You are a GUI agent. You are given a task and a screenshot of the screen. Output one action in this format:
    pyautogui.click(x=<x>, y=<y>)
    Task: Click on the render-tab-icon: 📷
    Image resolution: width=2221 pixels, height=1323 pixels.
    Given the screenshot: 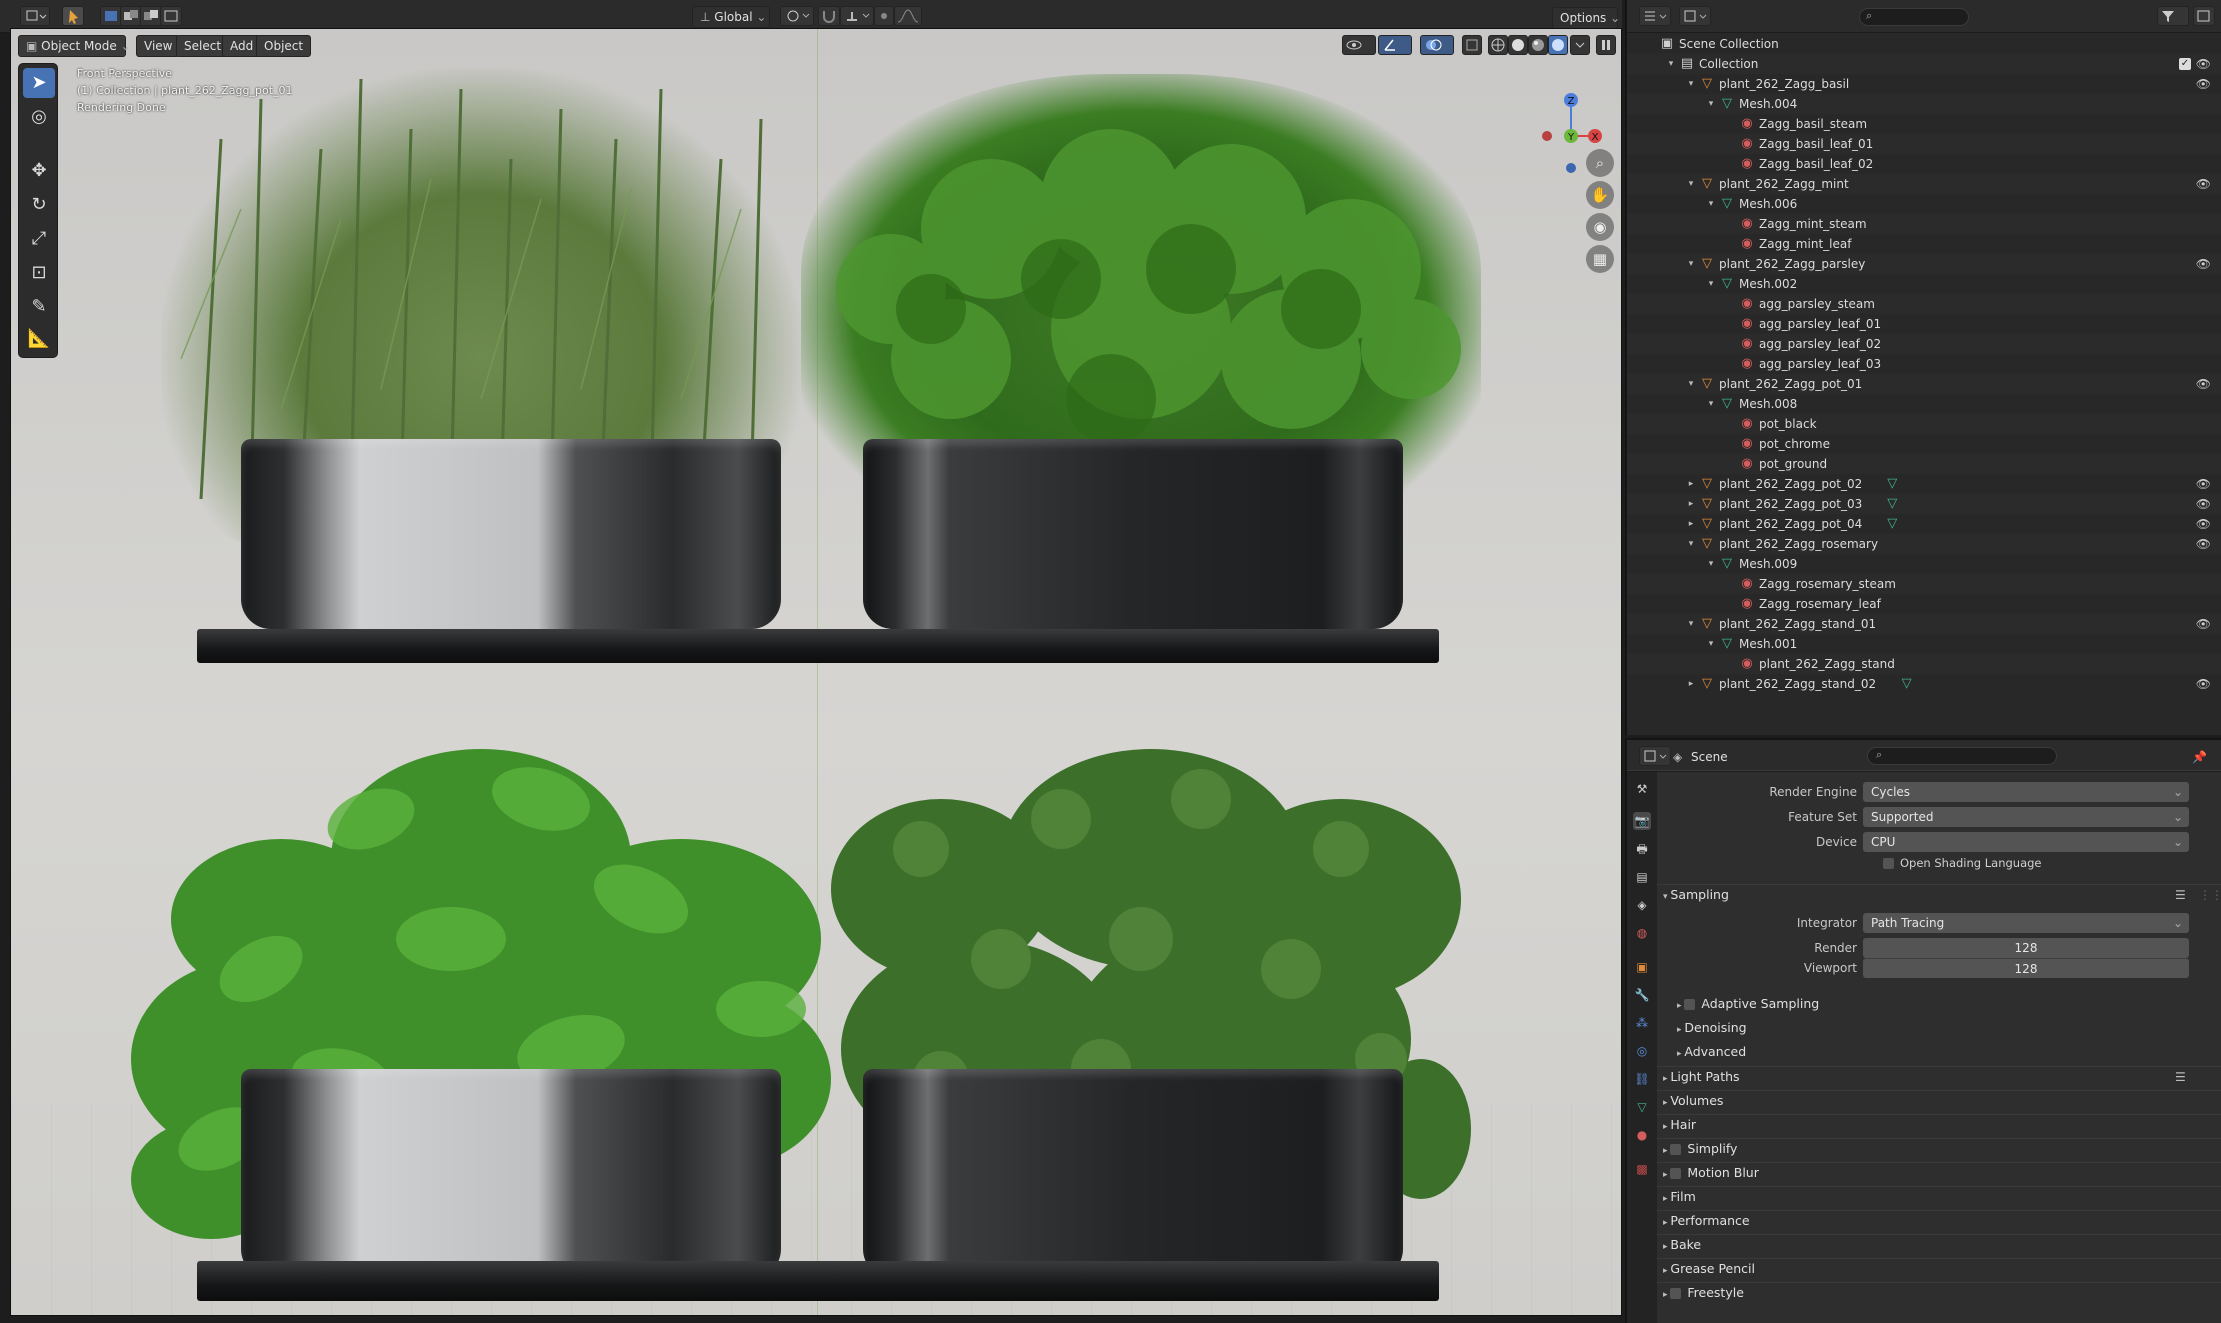 What is the action you would take?
    pyautogui.click(x=1642, y=821)
    